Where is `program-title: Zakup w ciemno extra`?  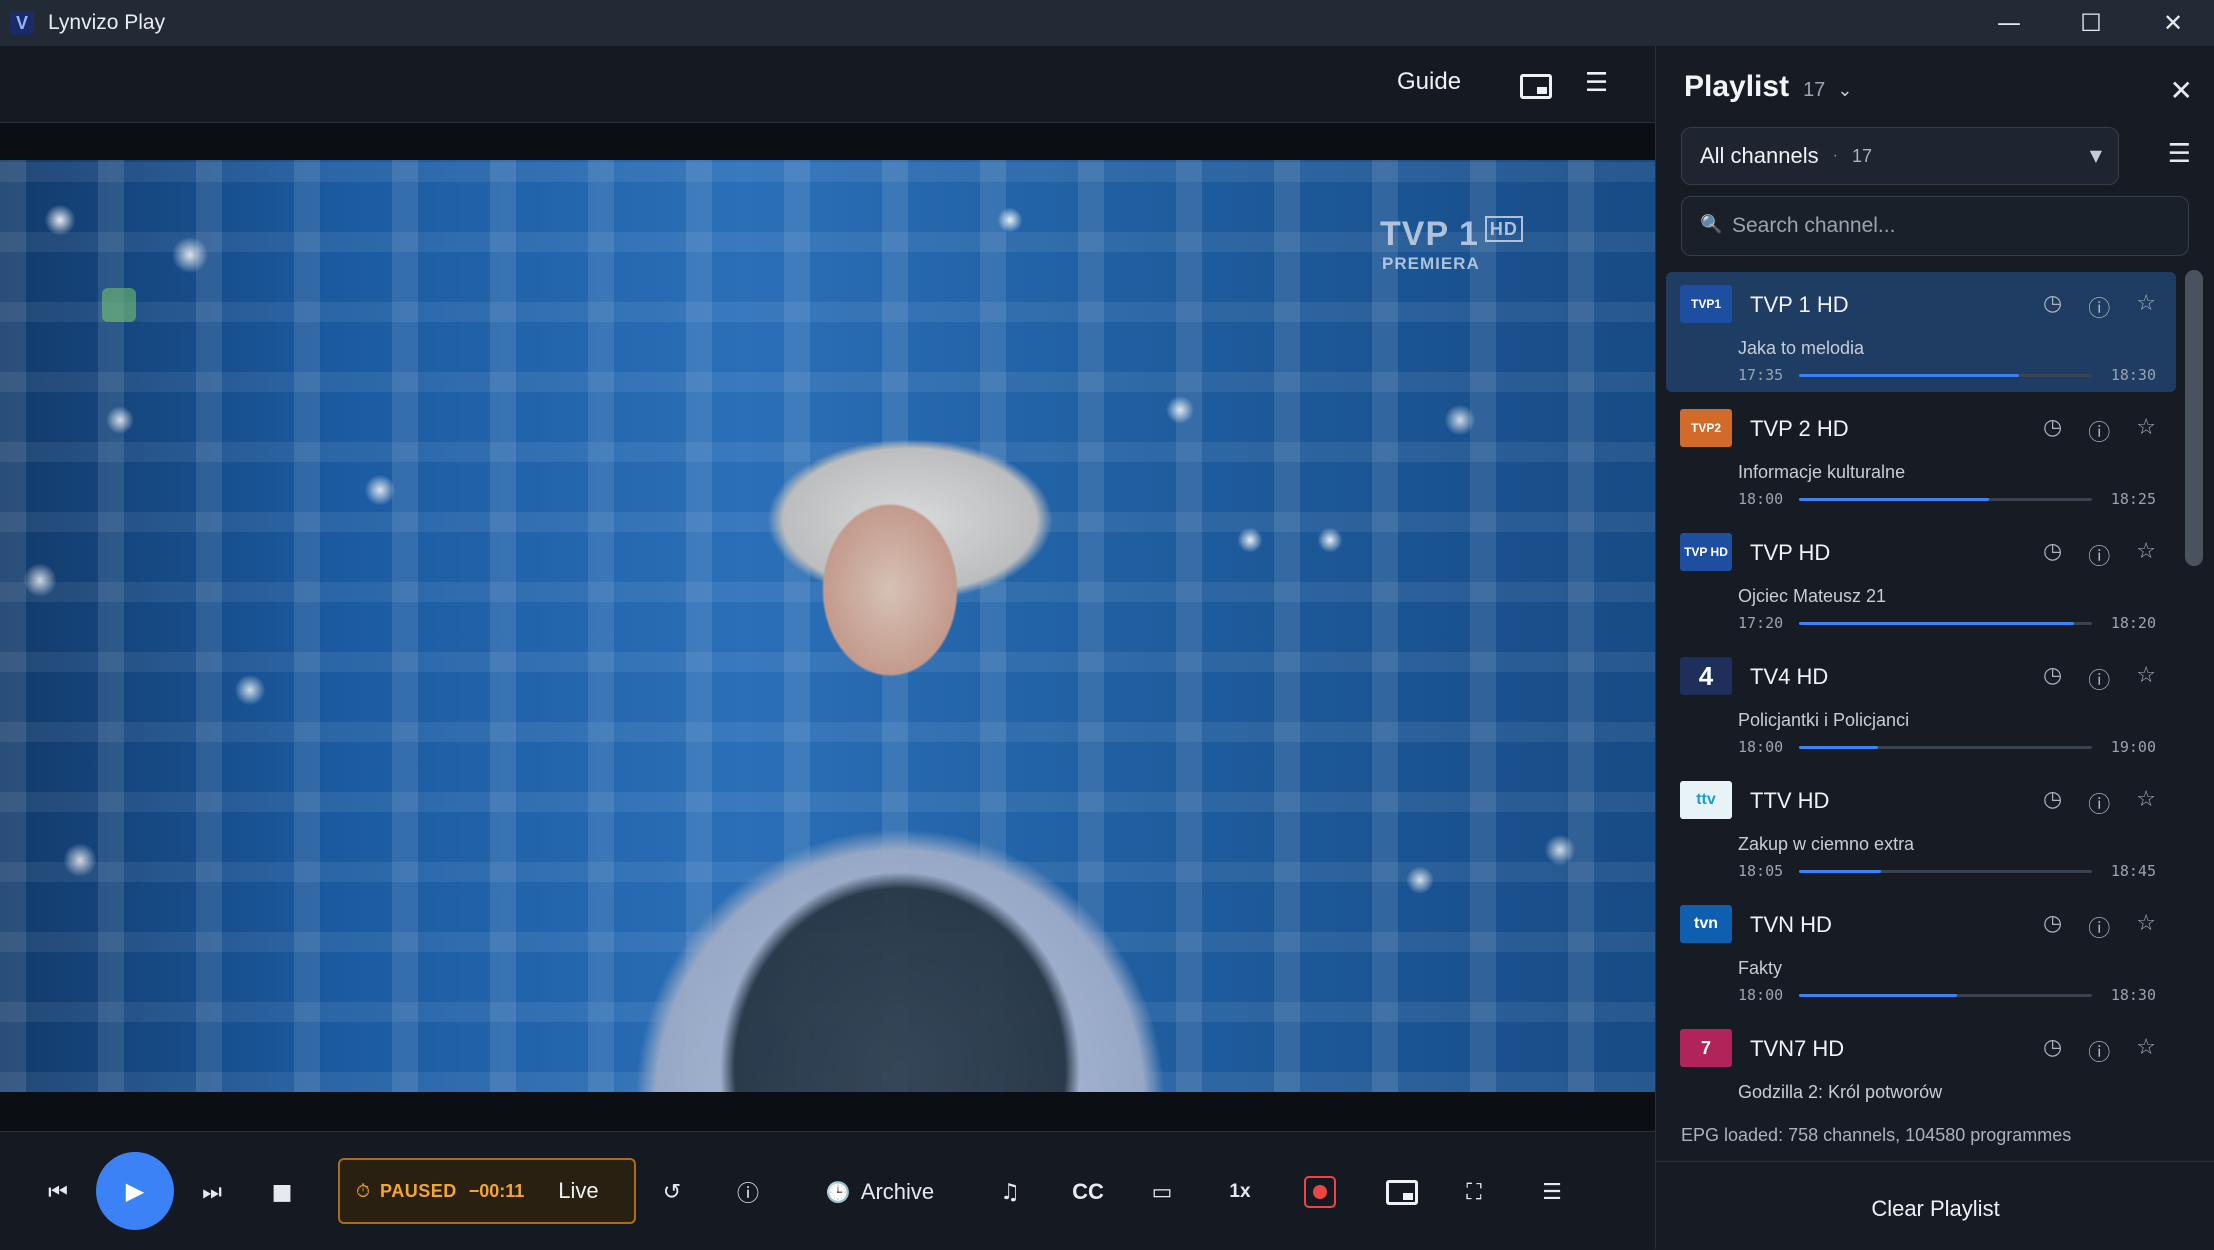
program-title: Zakup w ciemno extra is located at coordinates (1826, 844).